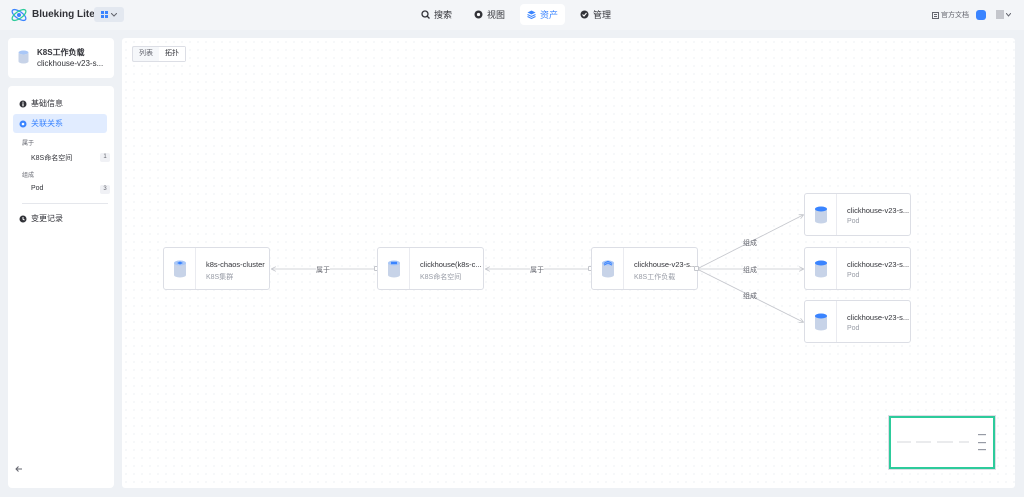 The image size is (1024, 497). What do you see at coordinates (441, 277) in the screenshot?
I see `node-type: K8S命名空间` at bounding box center [441, 277].